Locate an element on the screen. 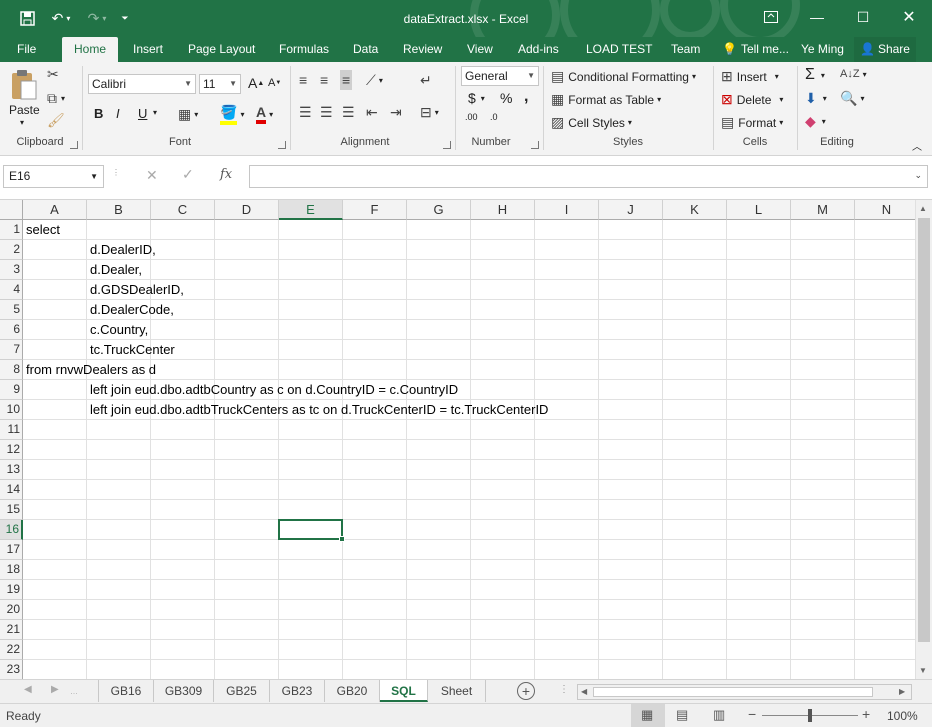 This screenshot has height=727, width=932. clear-icon: ◆ ▾ is located at coordinates (815, 121).